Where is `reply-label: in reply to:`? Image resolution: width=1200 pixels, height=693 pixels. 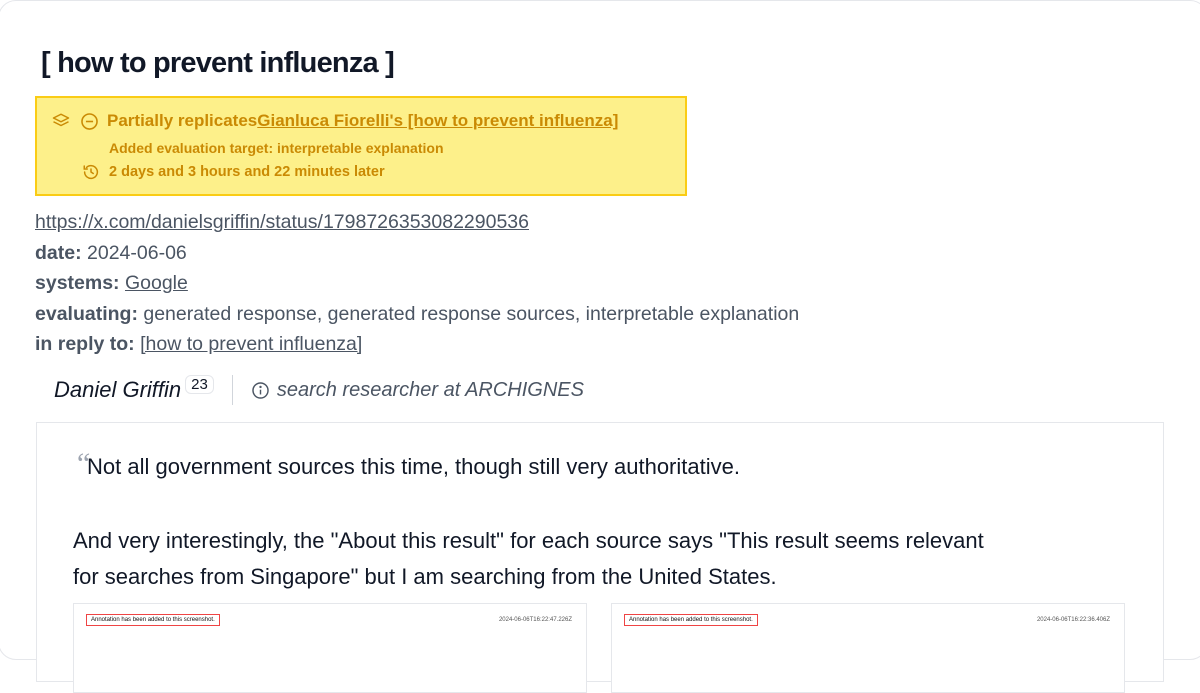
reply-label: in reply to: is located at coordinates (85, 344).